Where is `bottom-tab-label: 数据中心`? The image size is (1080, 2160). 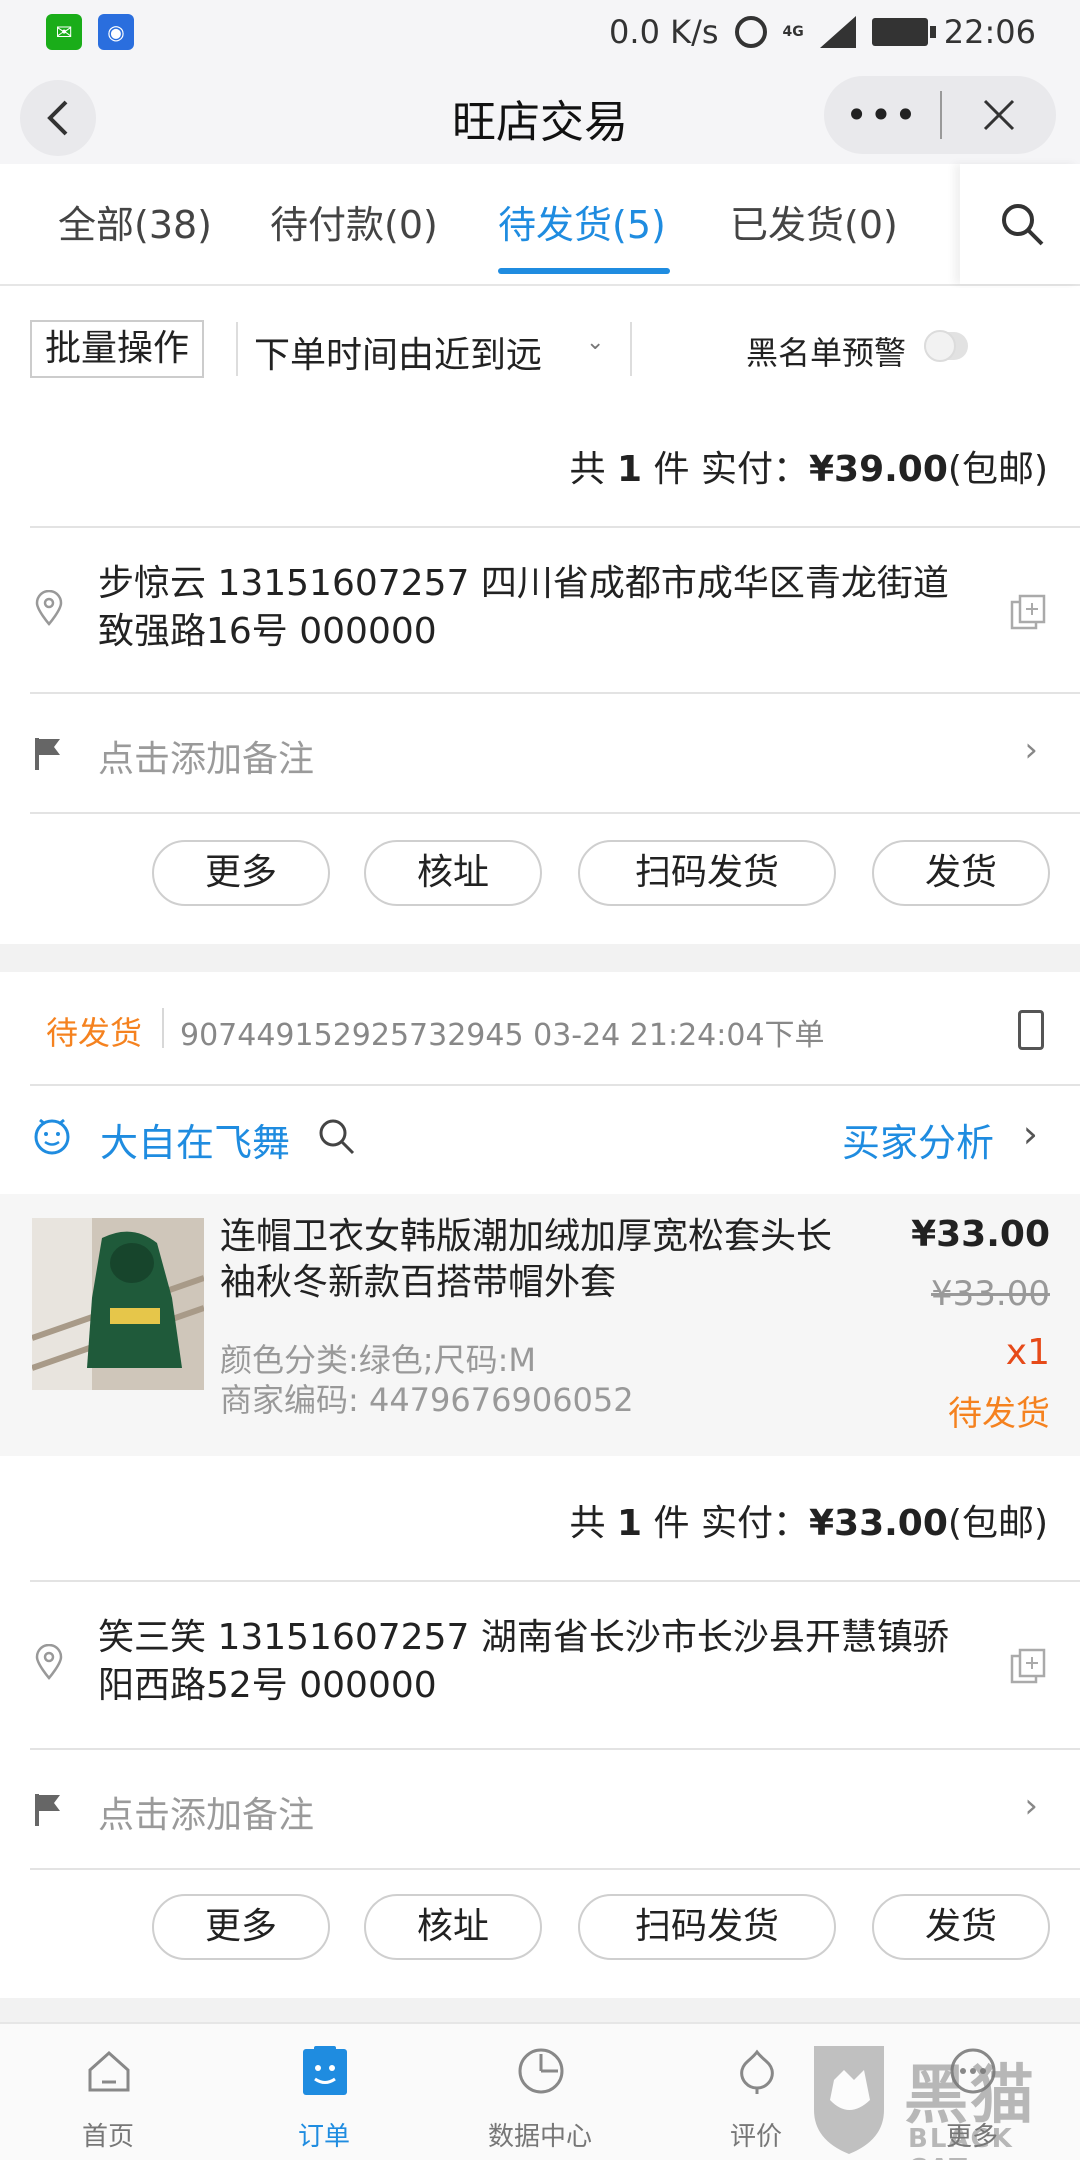 bottom-tab-label: 数据中心 is located at coordinates (539, 2137).